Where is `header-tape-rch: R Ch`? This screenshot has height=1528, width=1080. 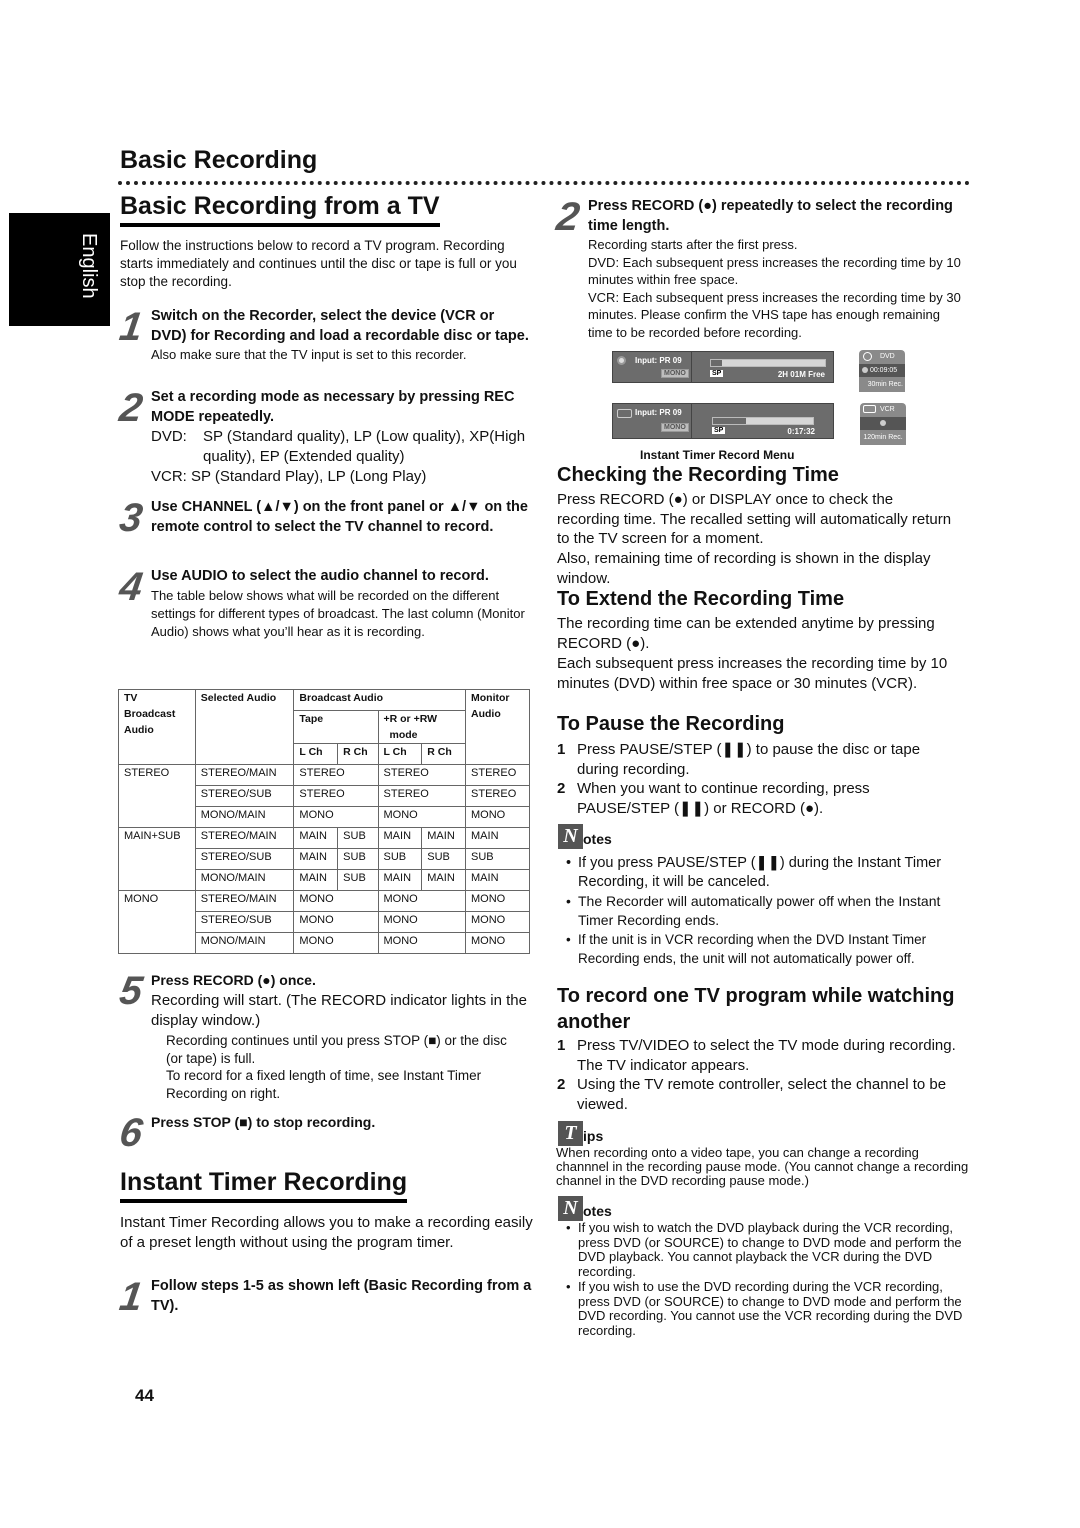
header-tape-rch: R Ch is located at coordinates (358, 754).